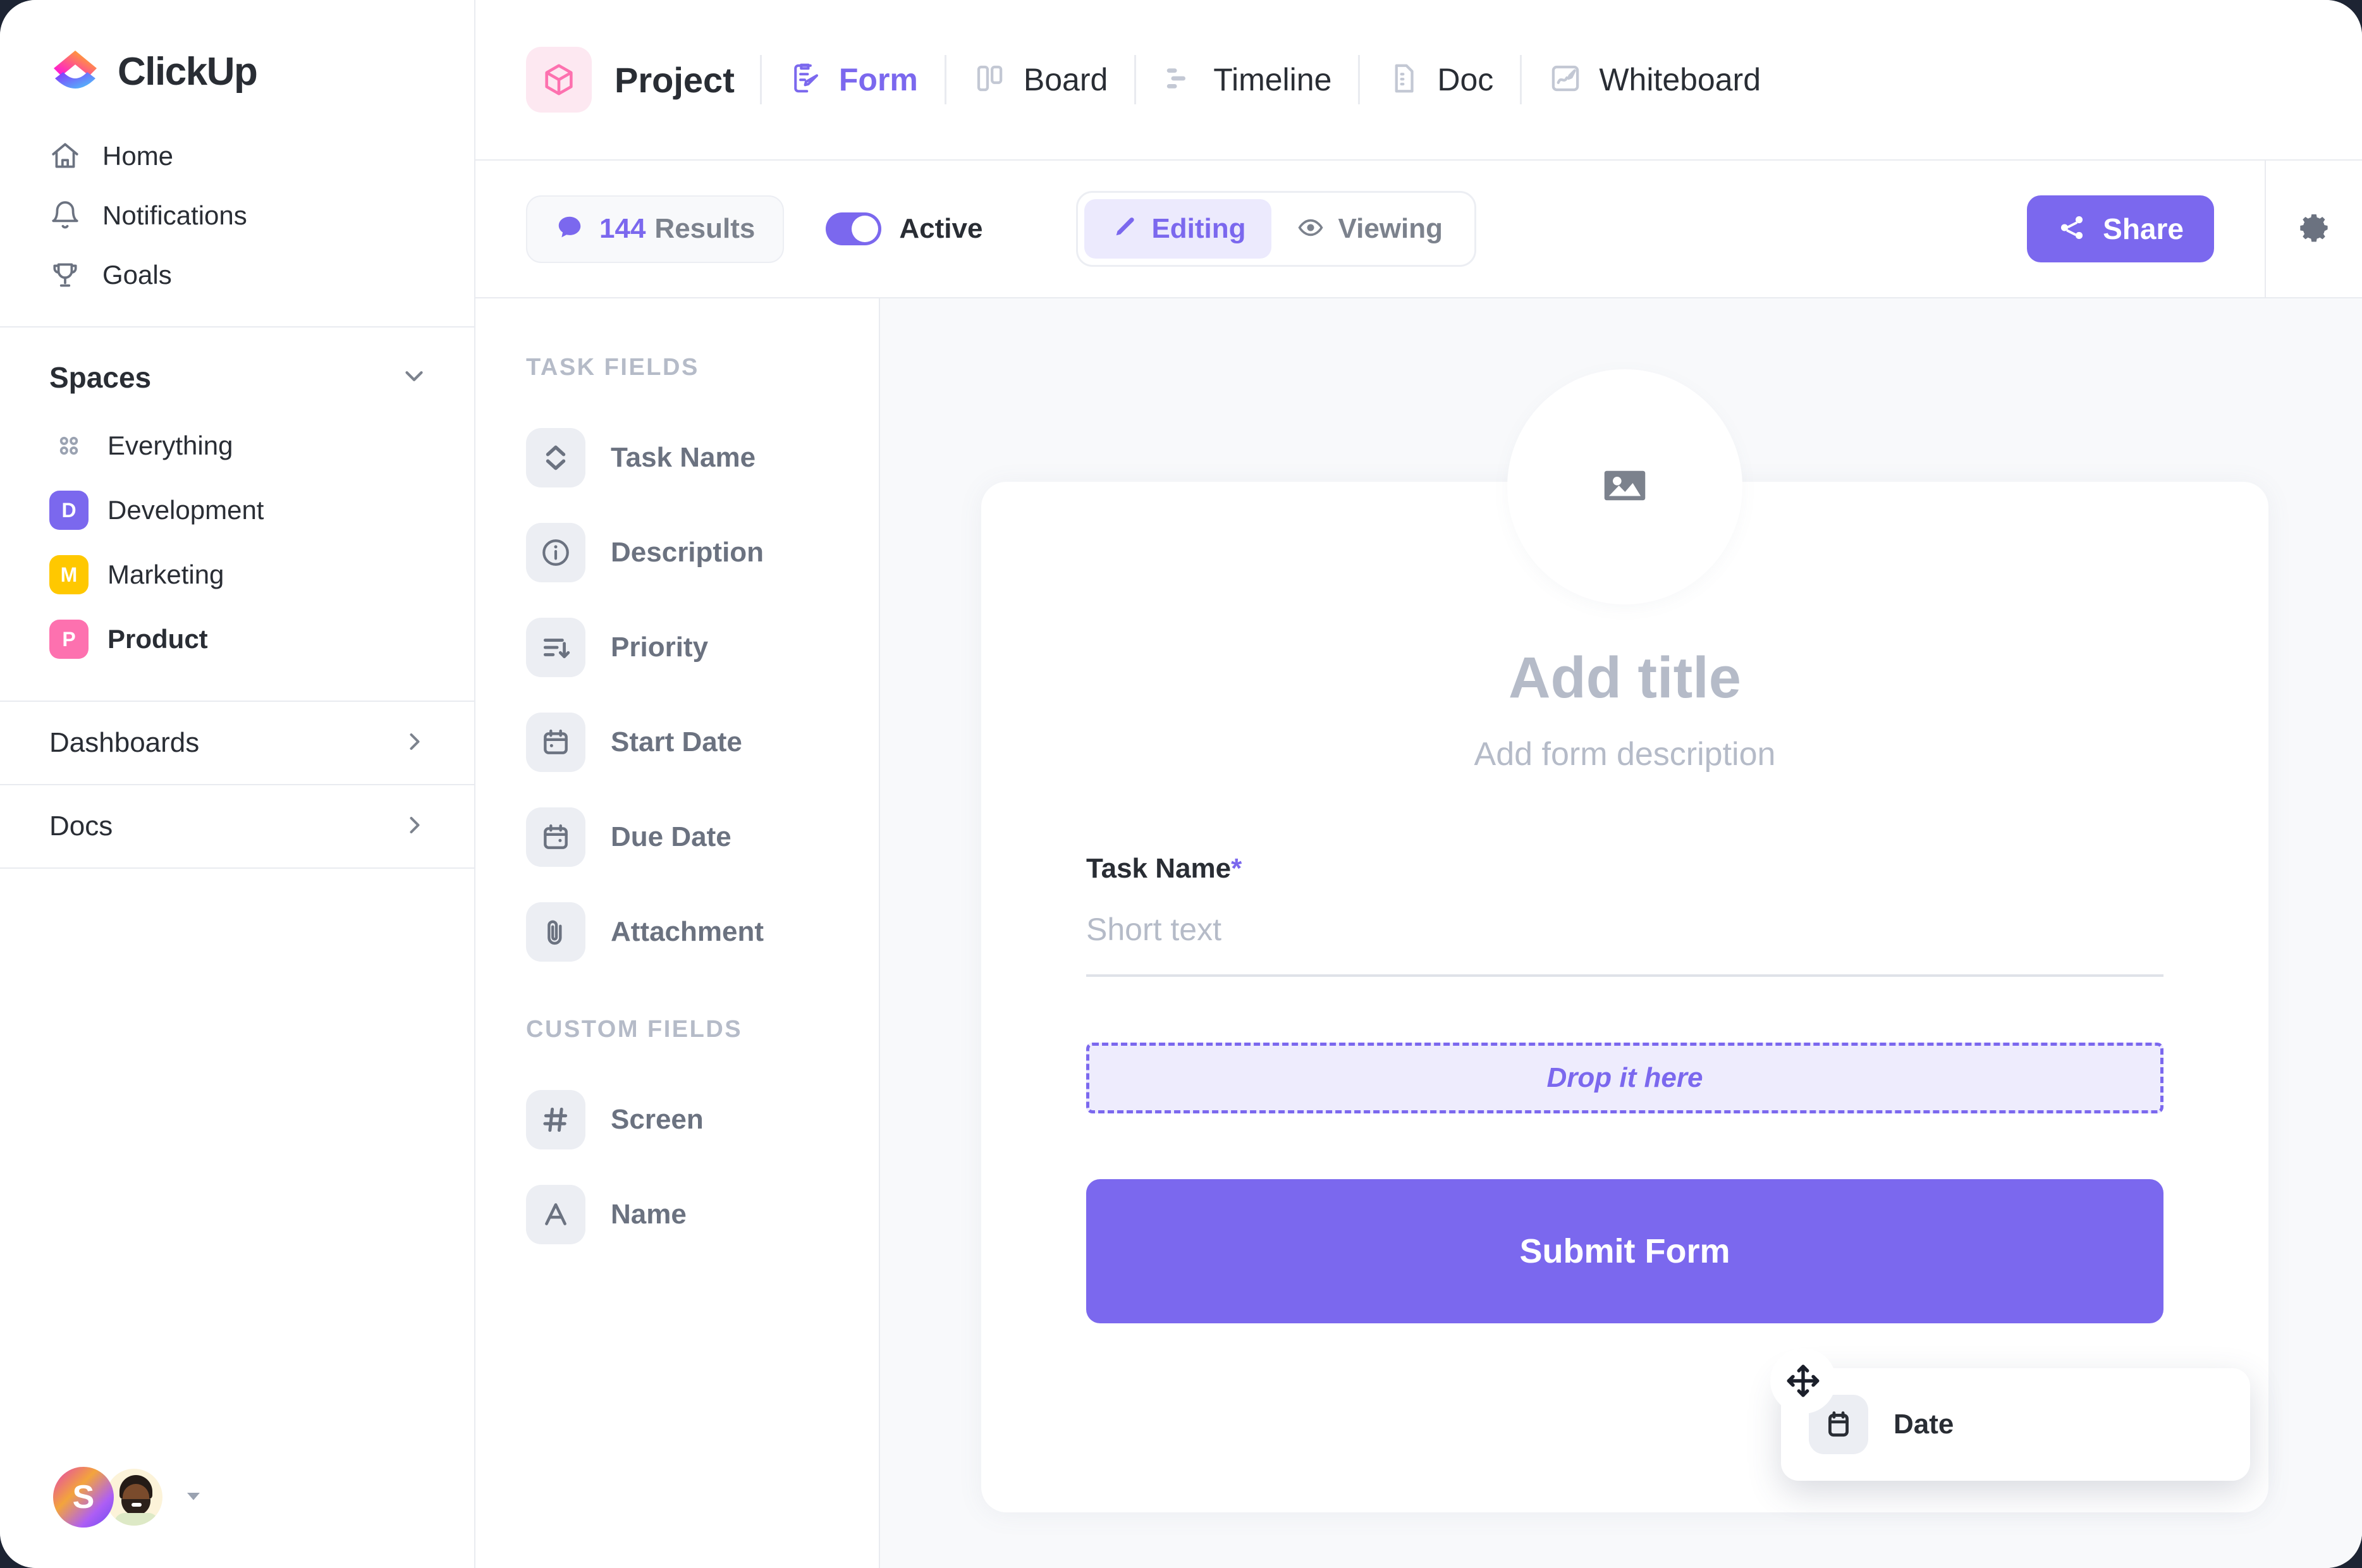 The height and width of the screenshot is (1568, 2362). I want to click on mode-switch: Editing Viewing, so click(1276, 229).